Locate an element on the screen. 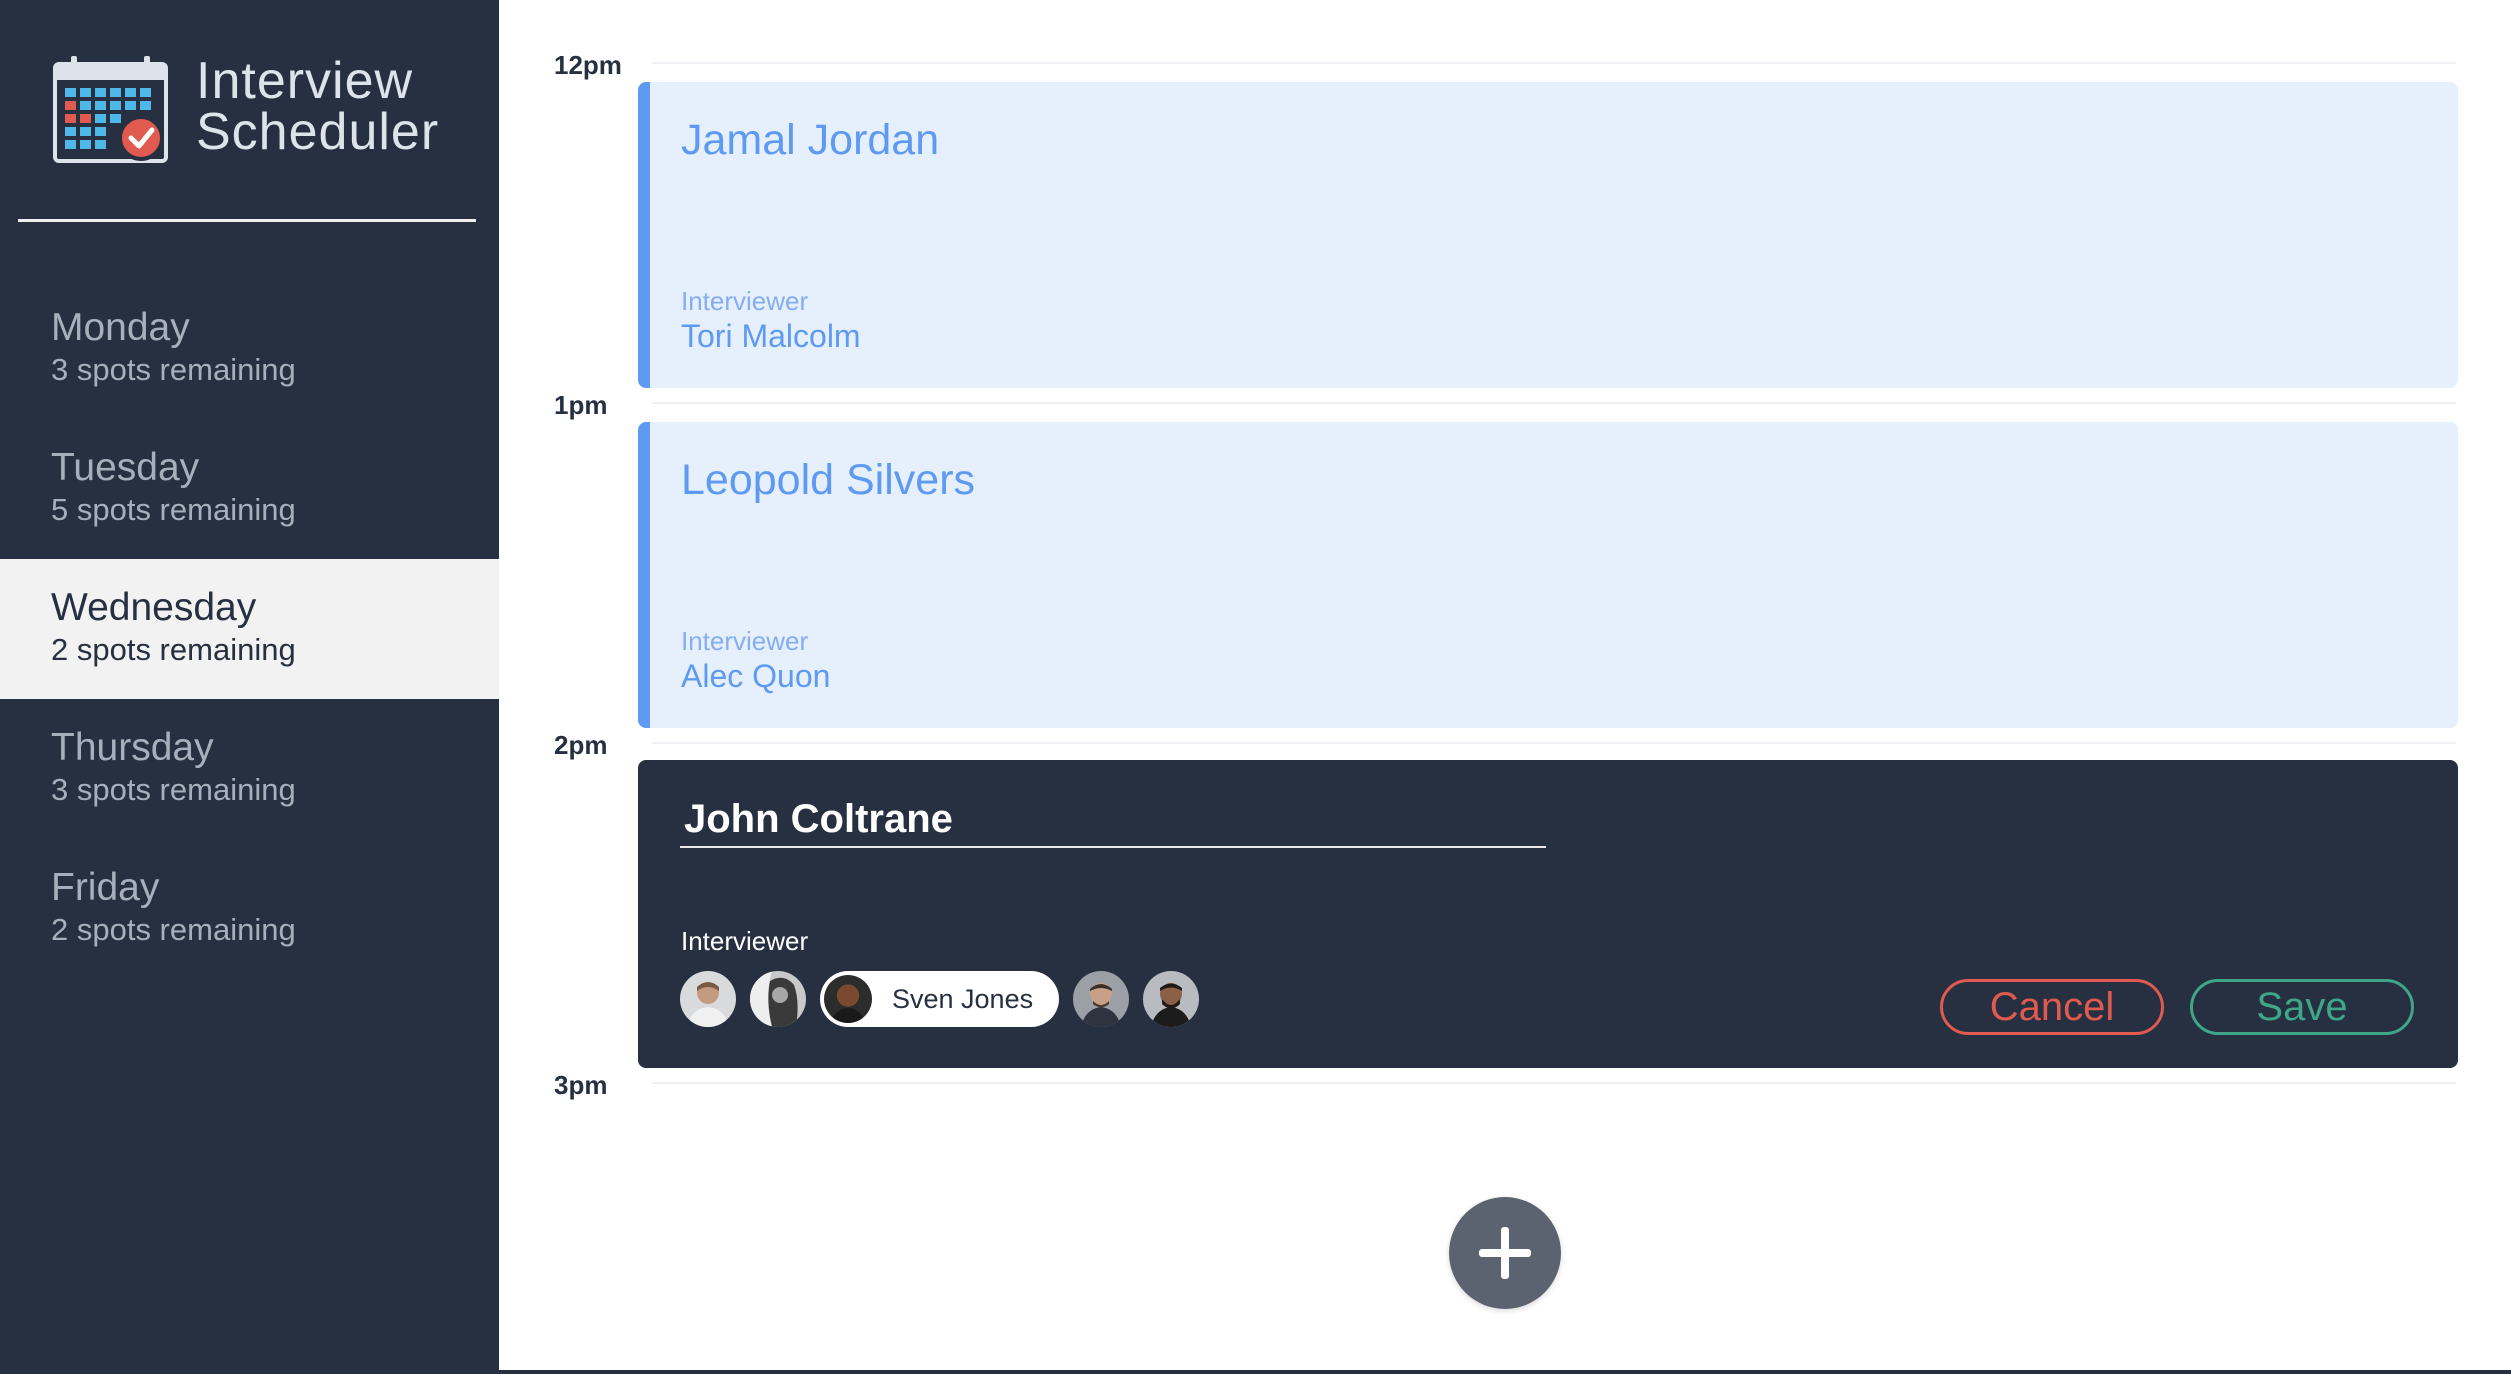 The width and height of the screenshot is (2511, 1374). day-item-thursday: Thursday 3 spots remaining is located at coordinates (249, 769).